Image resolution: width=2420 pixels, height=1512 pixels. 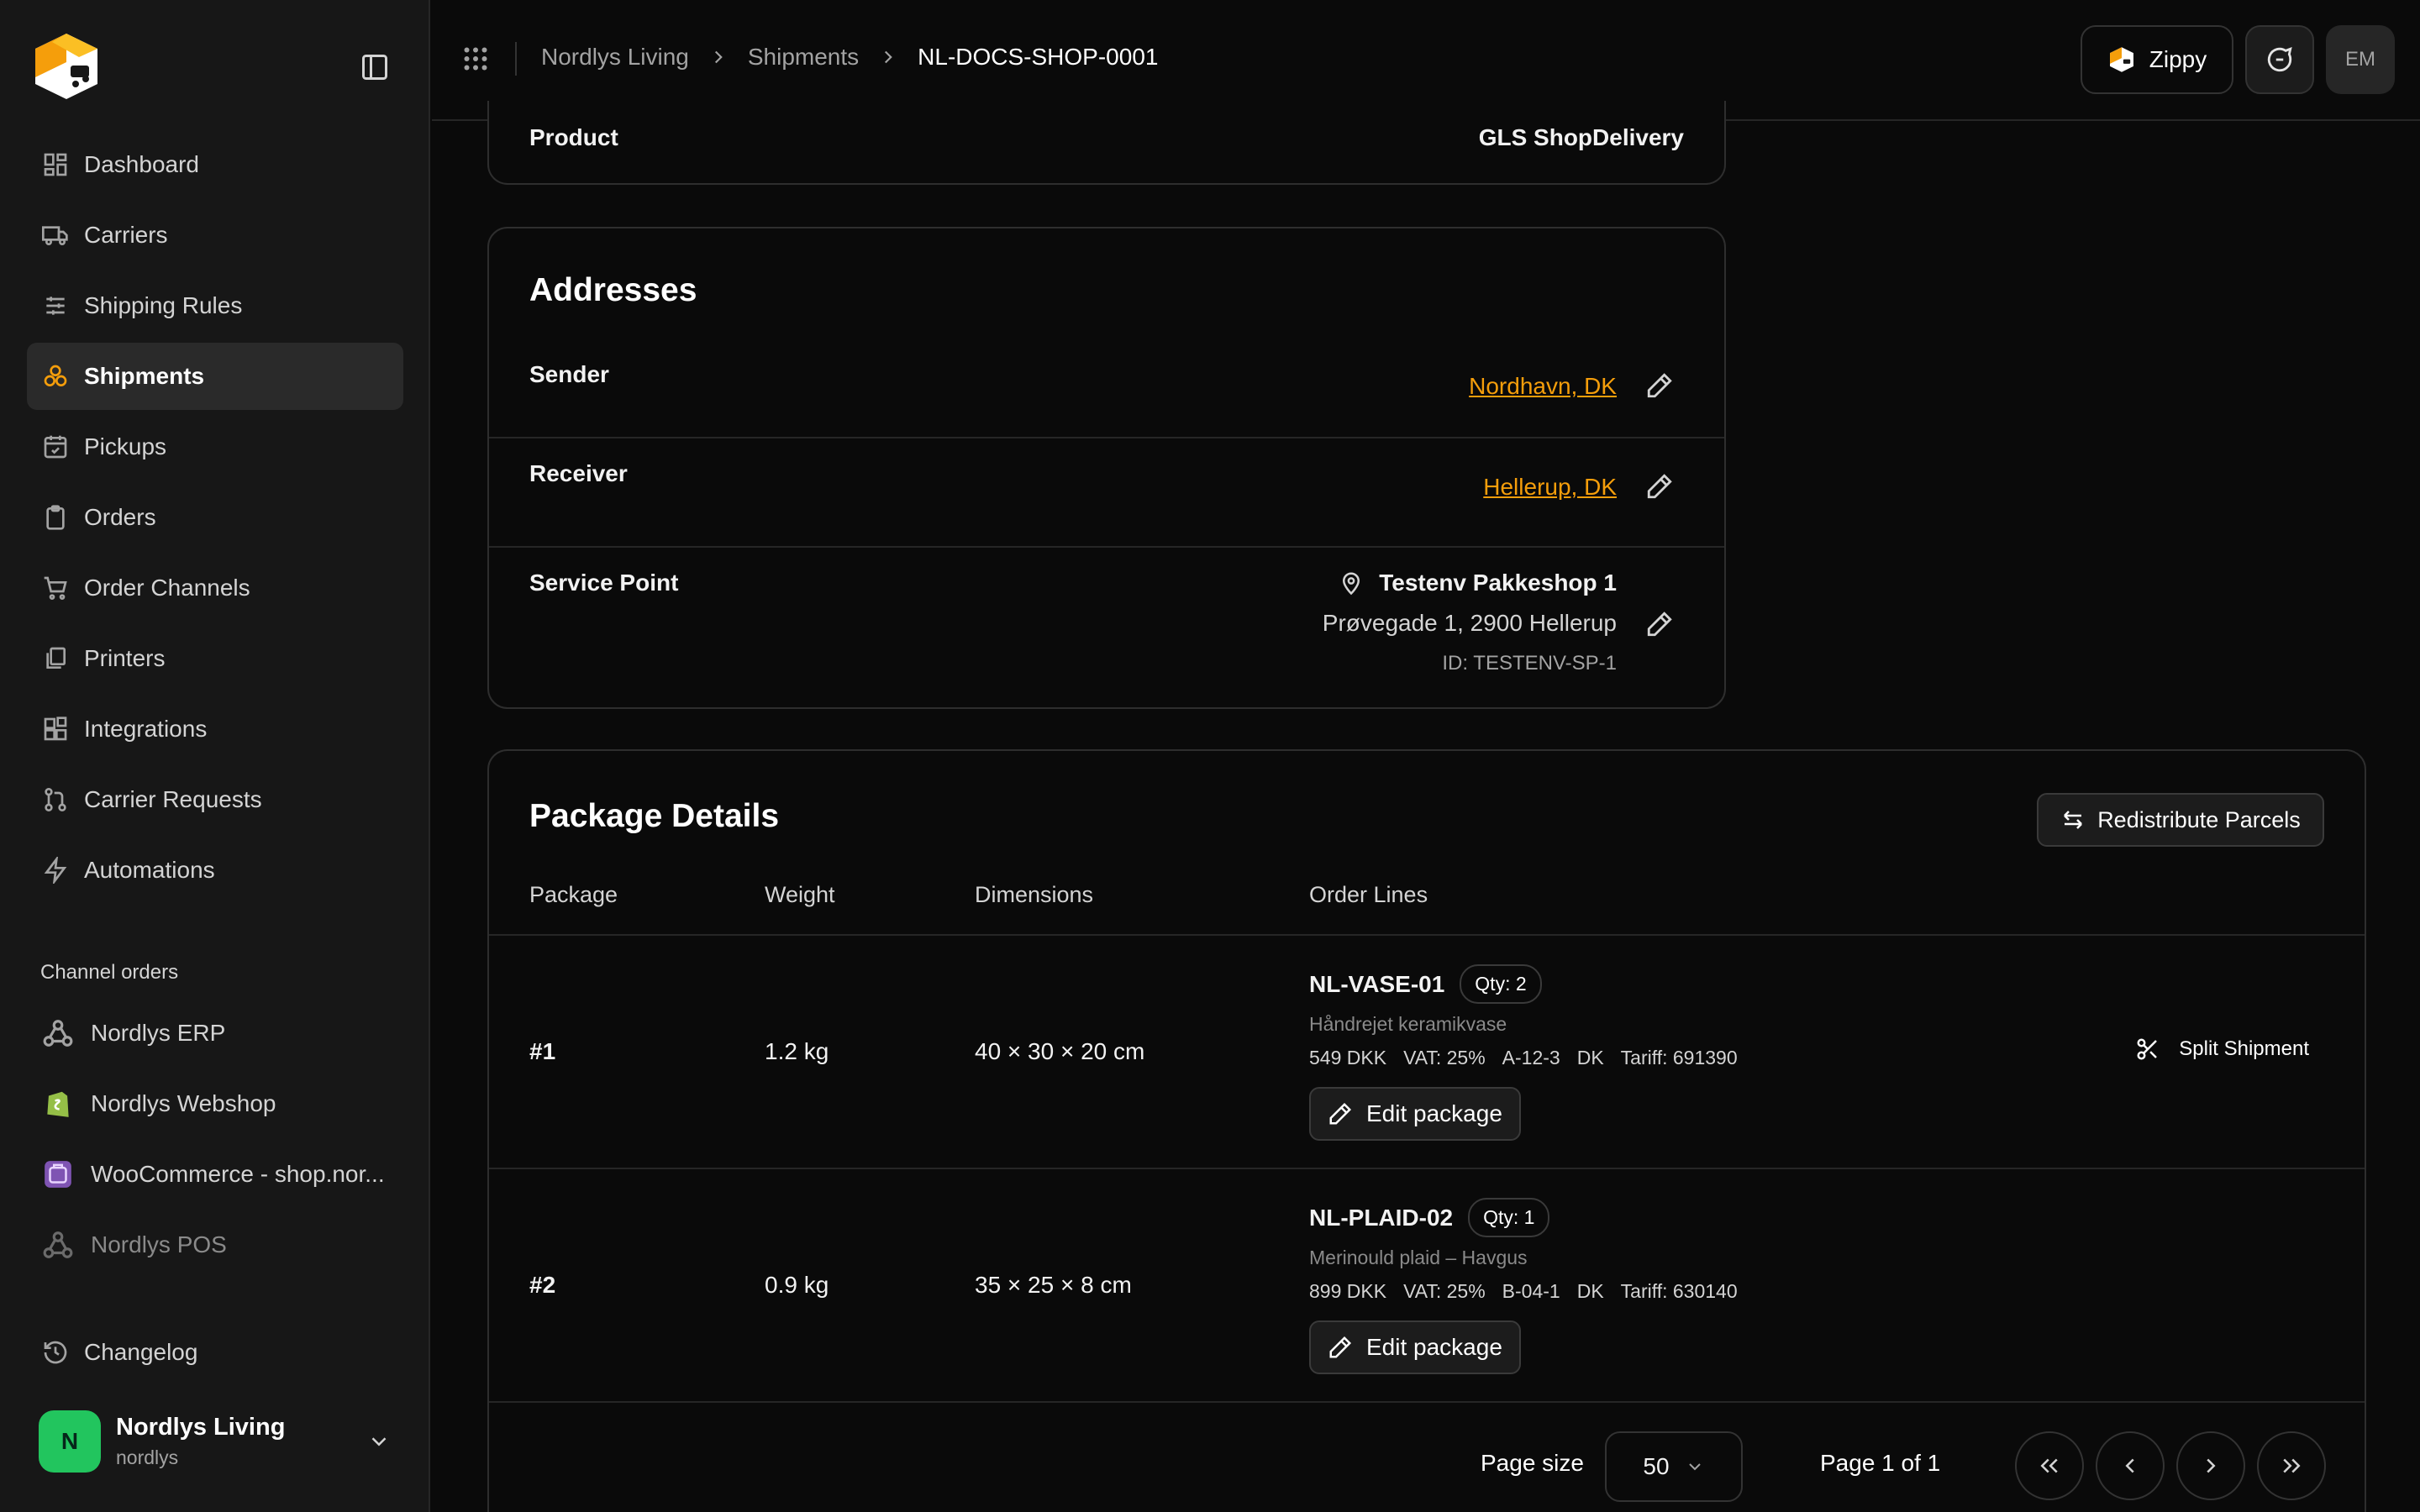 I want to click on sender-label: Sender, so click(x=569, y=374).